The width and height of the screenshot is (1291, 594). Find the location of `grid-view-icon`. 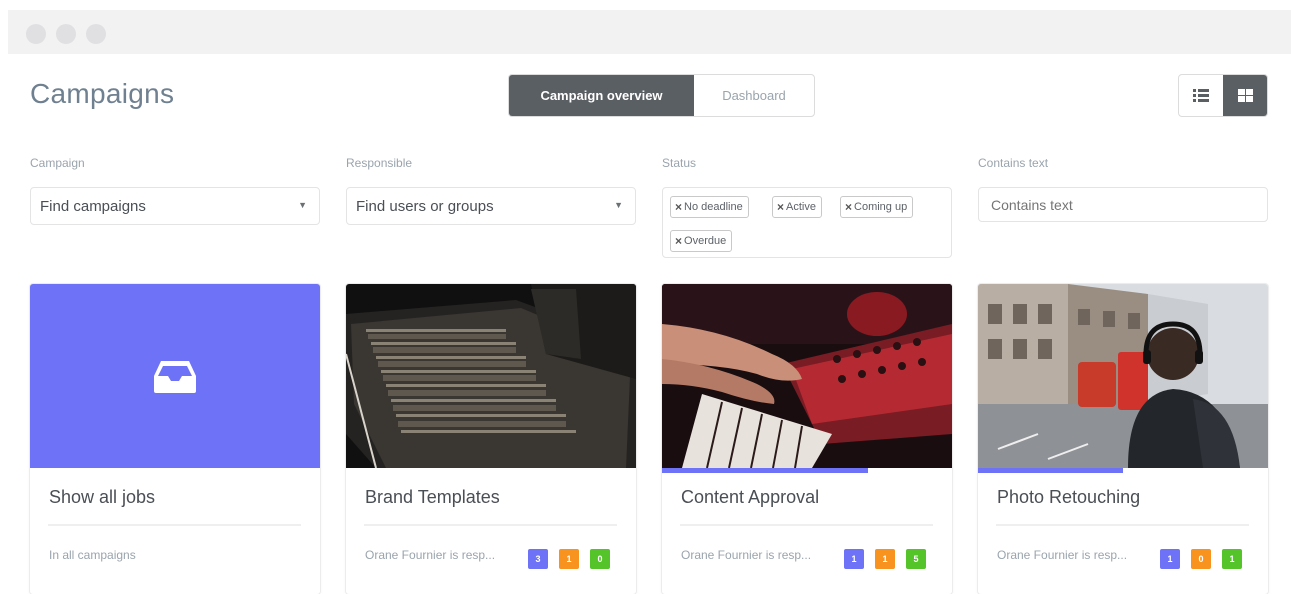

grid-view-icon is located at coordinates (1245, 95).